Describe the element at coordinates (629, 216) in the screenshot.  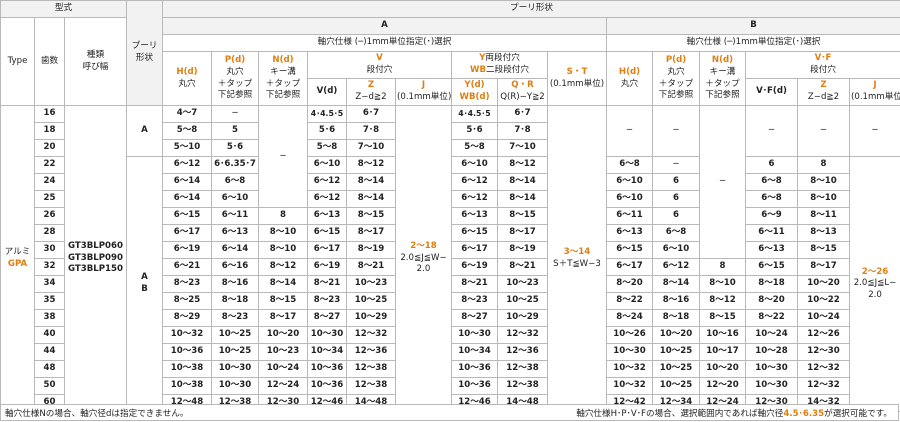
I see `b-h-cell: 6〜11` at that location.